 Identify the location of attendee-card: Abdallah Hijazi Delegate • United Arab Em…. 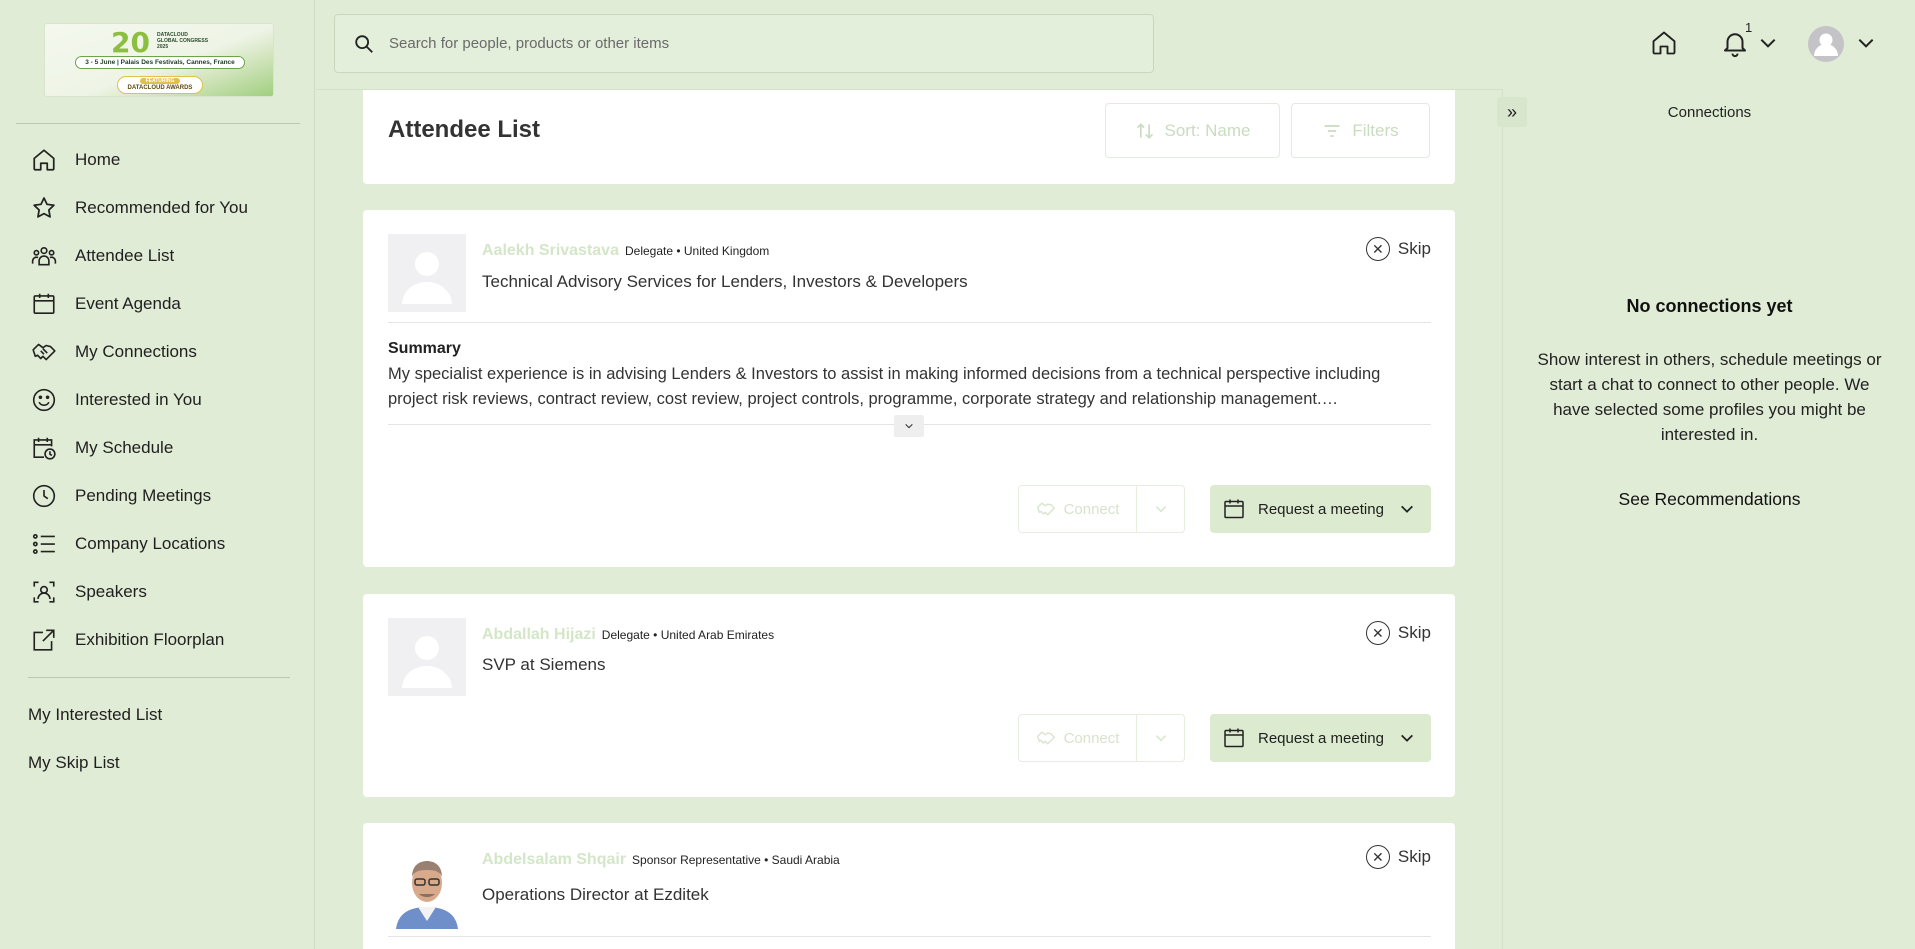
(909, 695).